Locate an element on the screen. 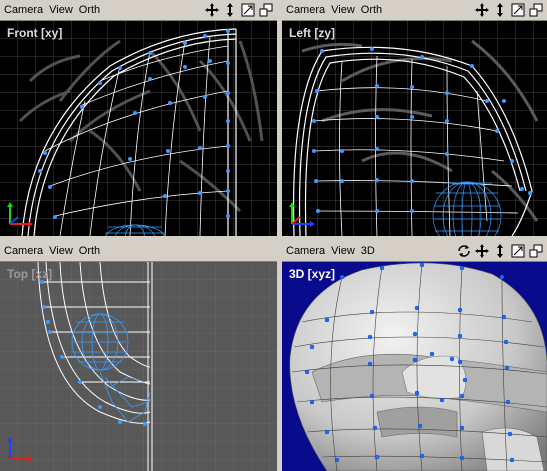 Image resolution: width=547 pixels, height=471 pixels. viewport-label: Top [xz] is located at coordinates (30, 274).